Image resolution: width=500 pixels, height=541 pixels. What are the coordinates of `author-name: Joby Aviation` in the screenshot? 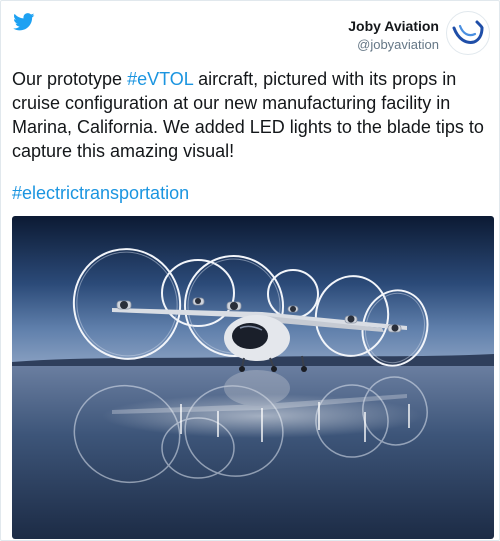 It's located at (393, 26).